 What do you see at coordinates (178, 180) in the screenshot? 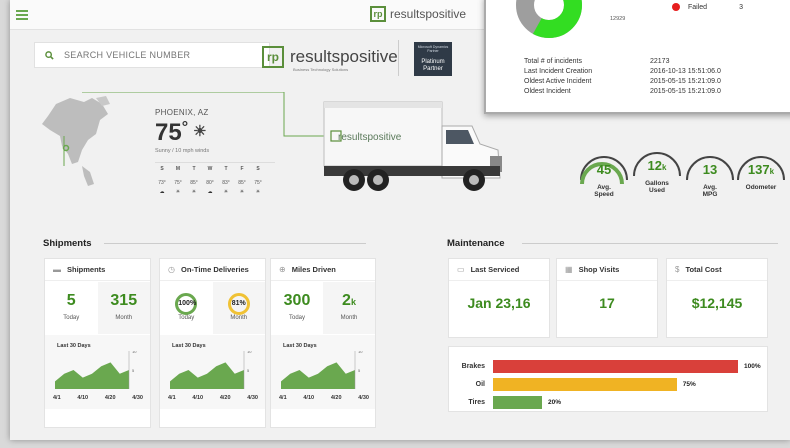
I see `forecast-day: M 75° ☀` at bounding box center [178, 180].